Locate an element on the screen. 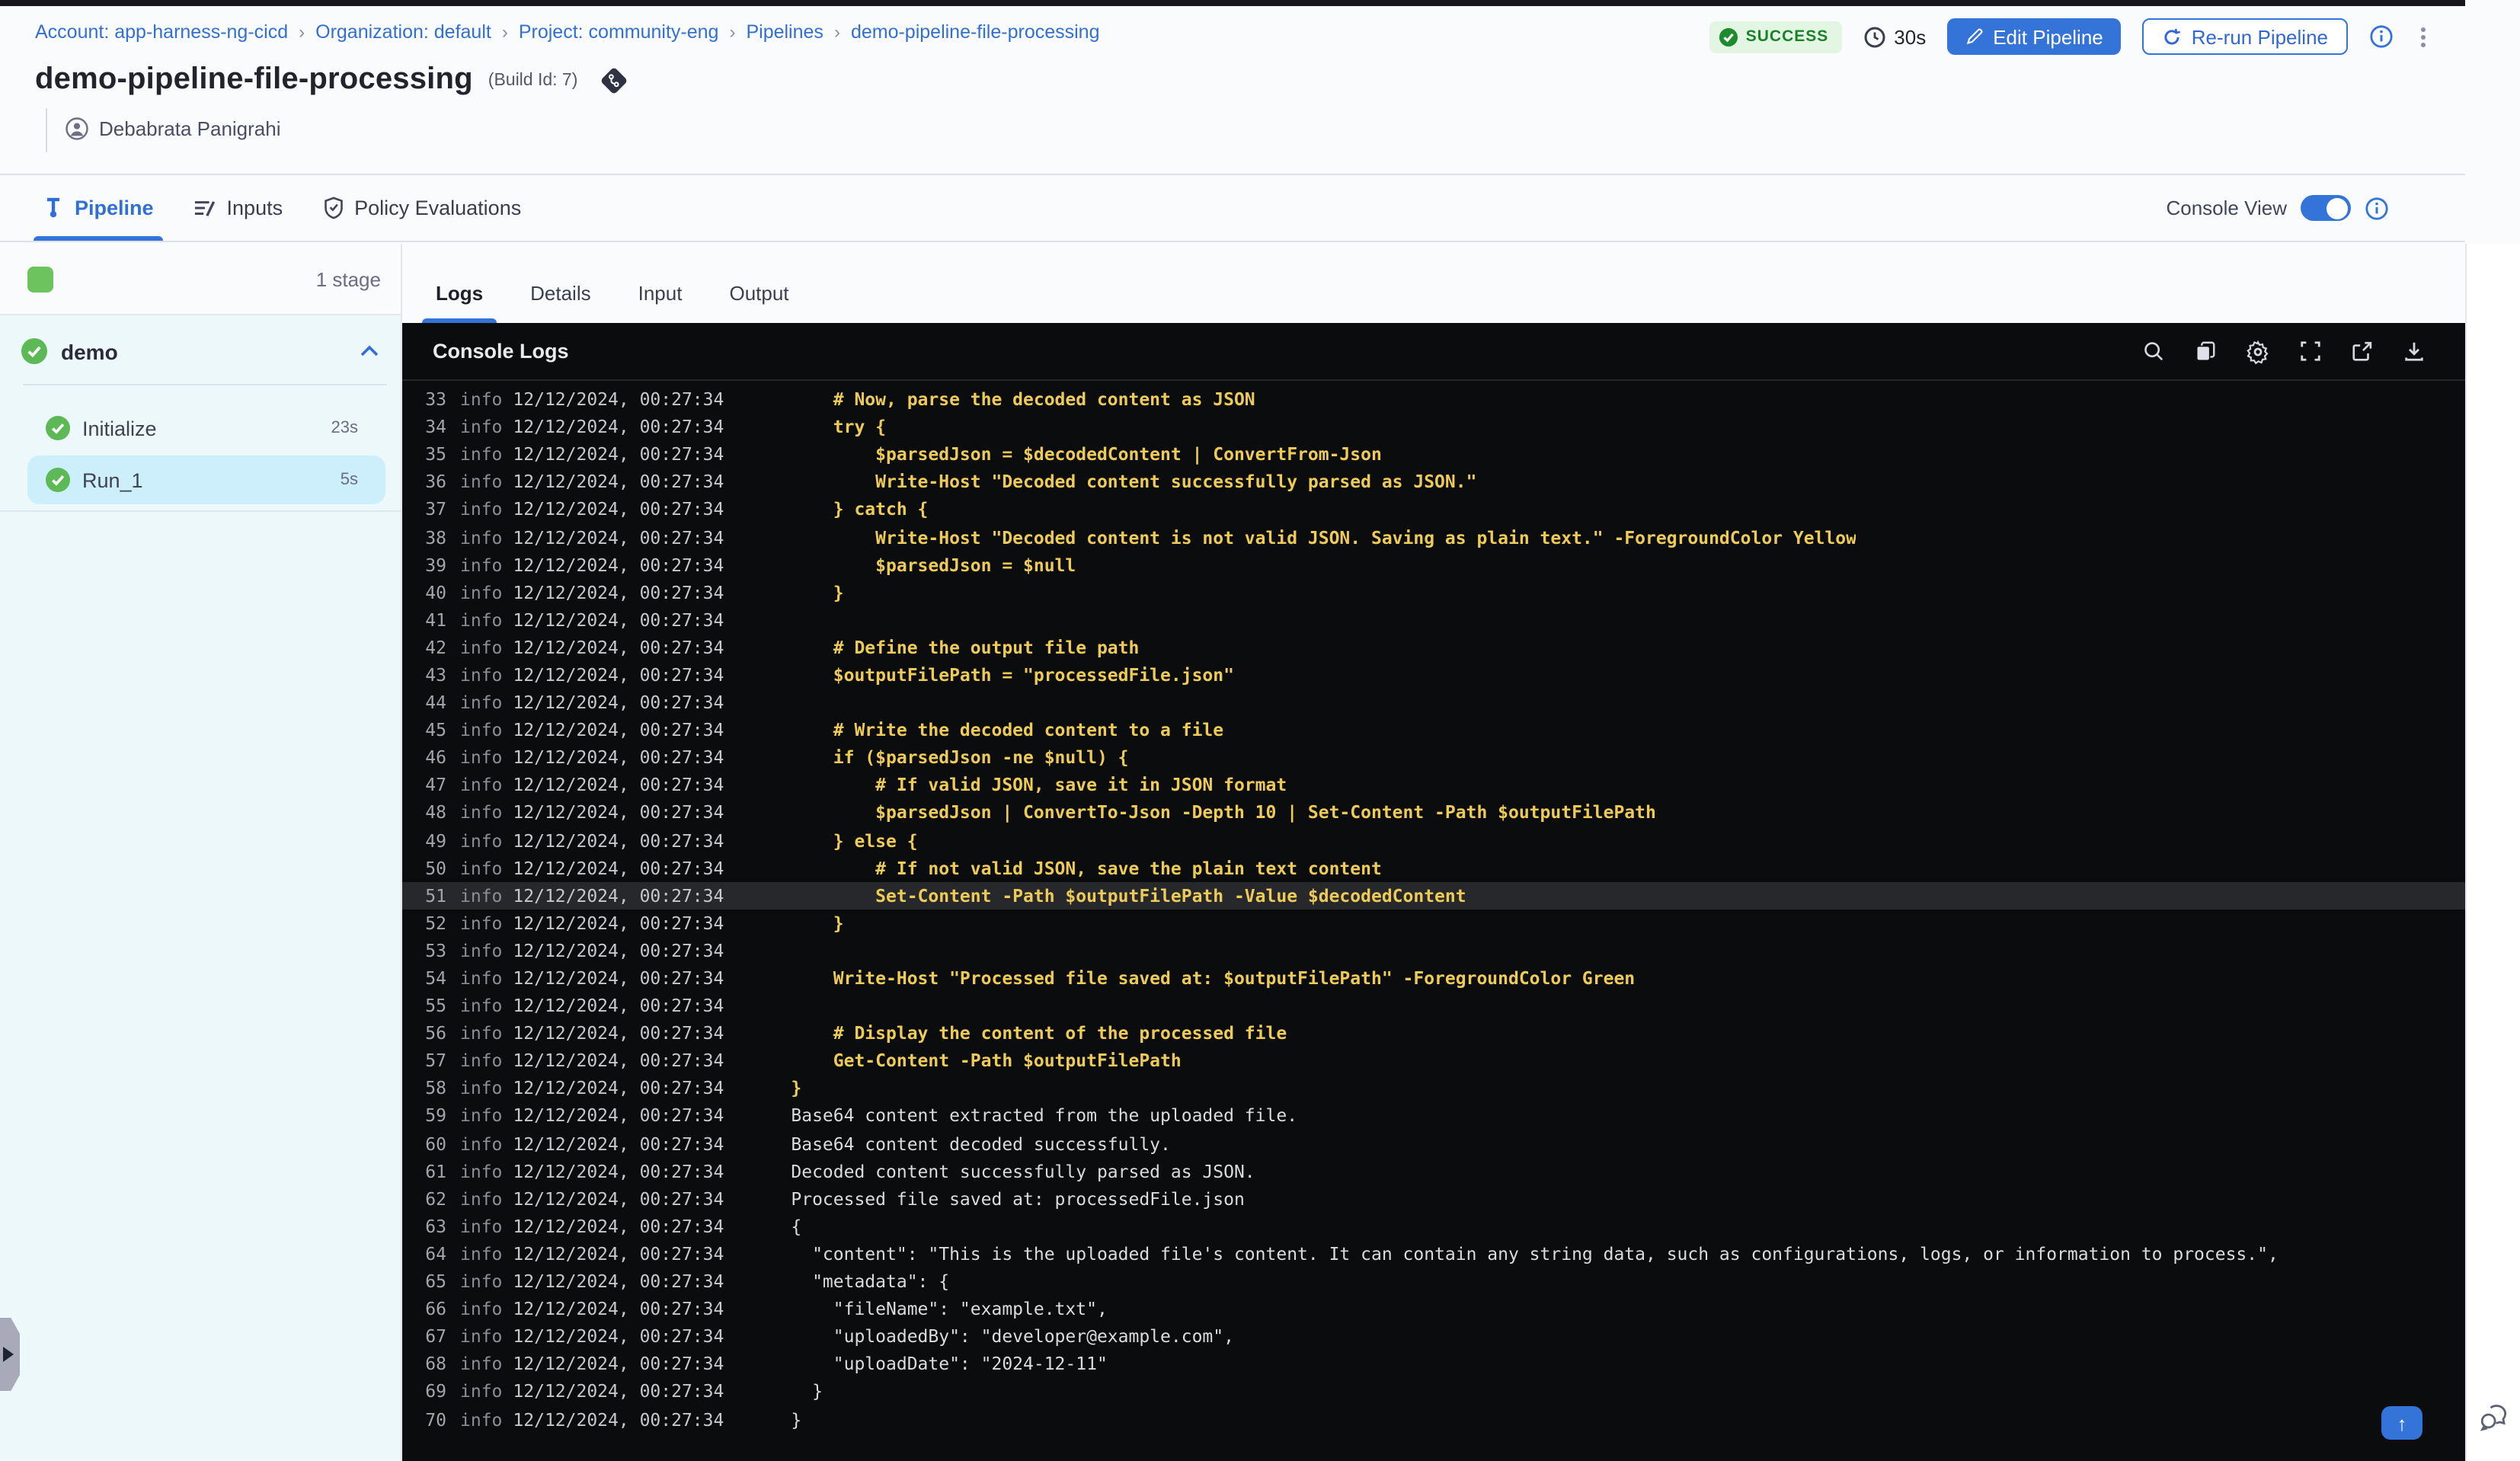  breadcrumb-link: Project: community-eng › is located at coordinates (627, 32).